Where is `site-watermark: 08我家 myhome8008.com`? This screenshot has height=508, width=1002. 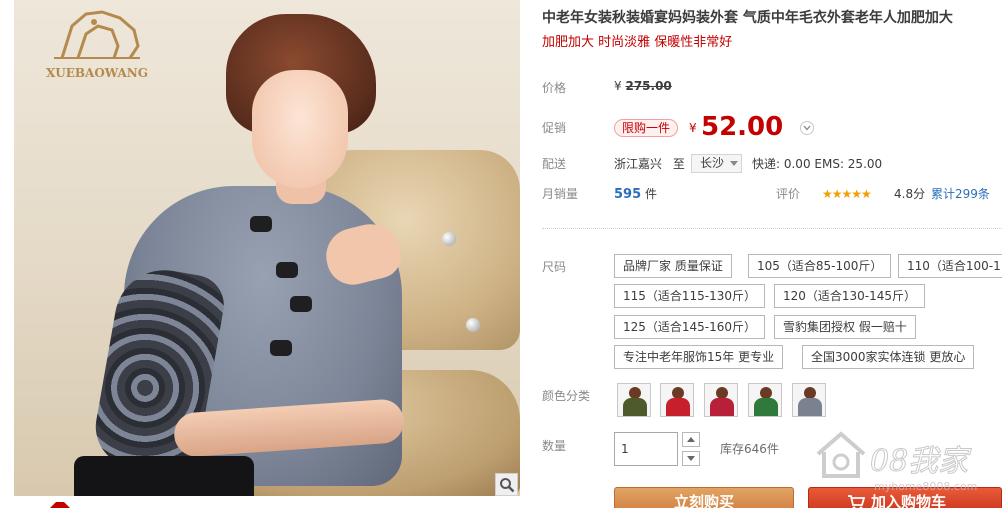
site-watermark: 08我家 myhome8008.com is located at coordinates (905, 461).